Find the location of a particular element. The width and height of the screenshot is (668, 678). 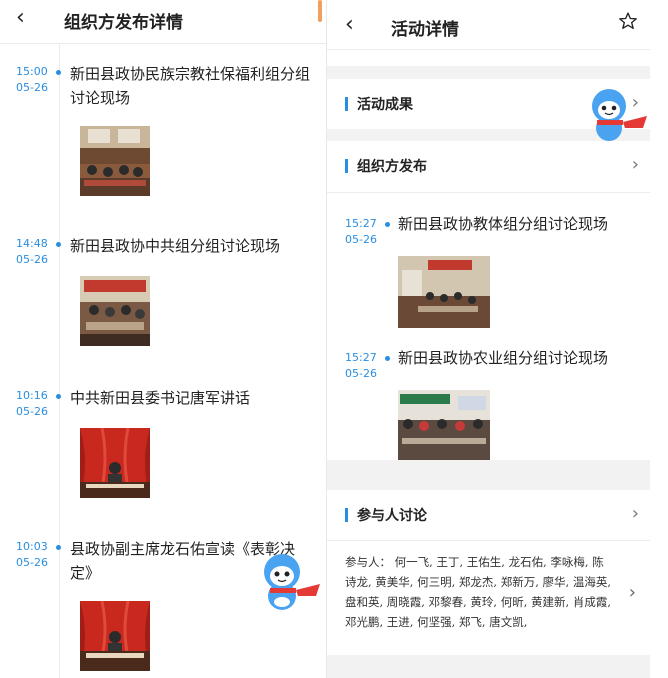

page-title: 活动详情 is located at coordinates (425, 30).